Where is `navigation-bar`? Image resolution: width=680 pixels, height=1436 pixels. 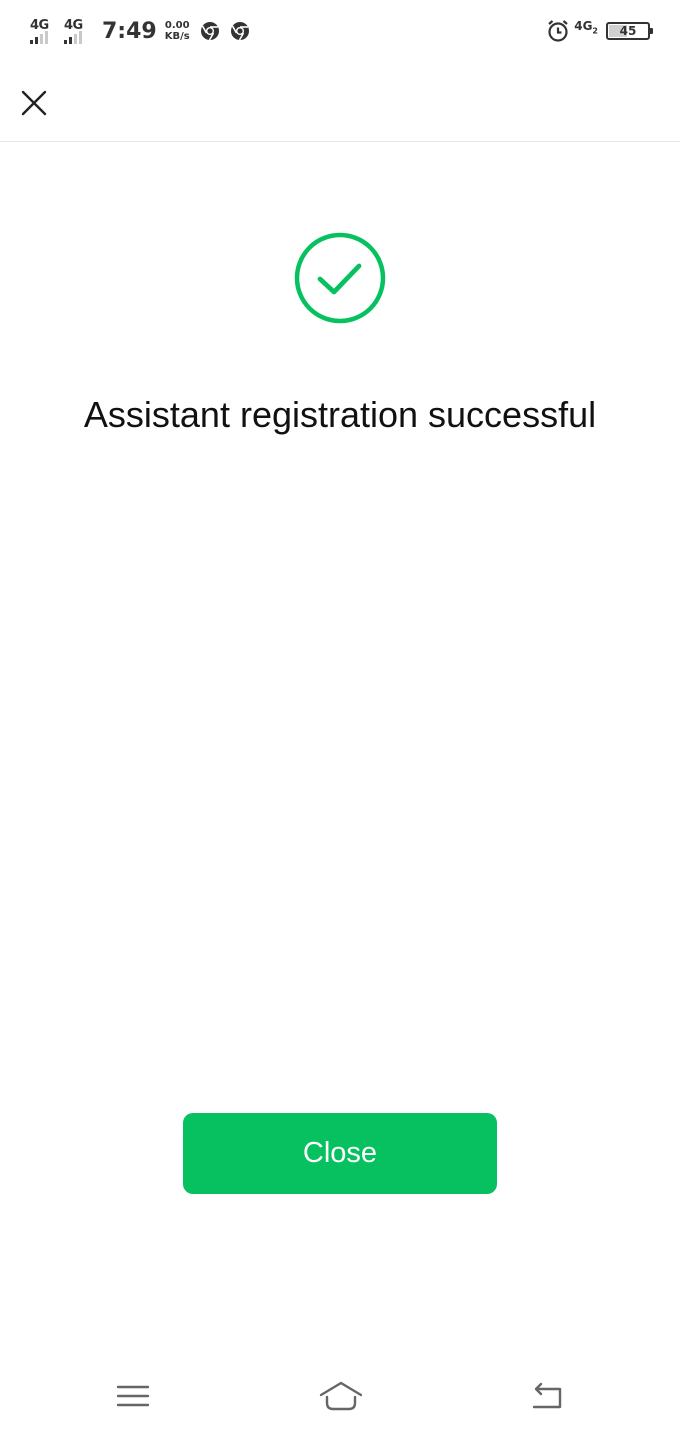
navigation-bar is located at coordinates (340, 1398).